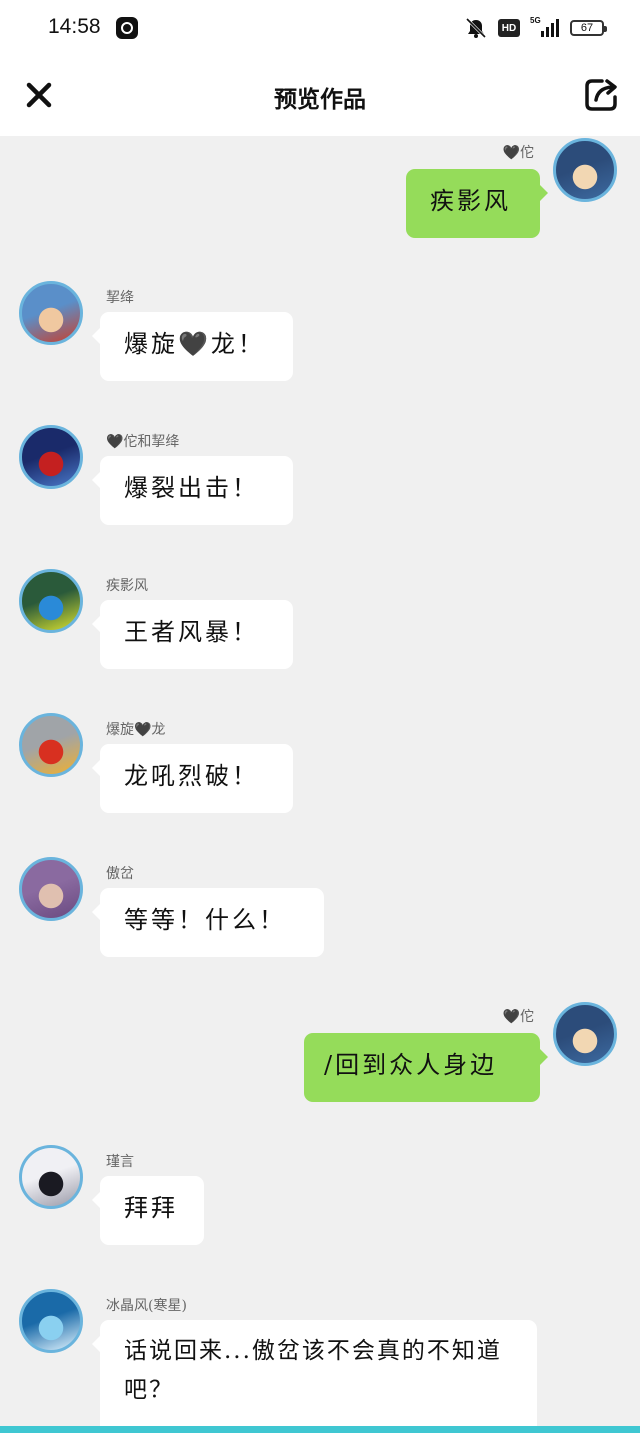 The height and width of the screenshot is (1433, 640). I want to click on sender-name: 冰晶风(寒星), so click(146, 1306).